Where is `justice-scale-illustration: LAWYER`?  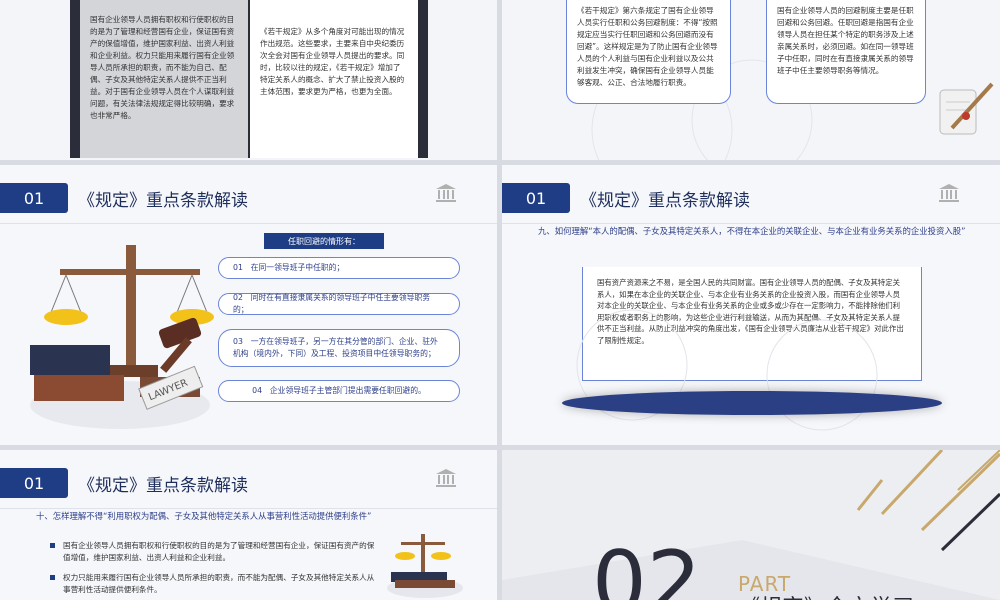
justice-scale-illustration: LAWYER is located at coordinates (122, 337).